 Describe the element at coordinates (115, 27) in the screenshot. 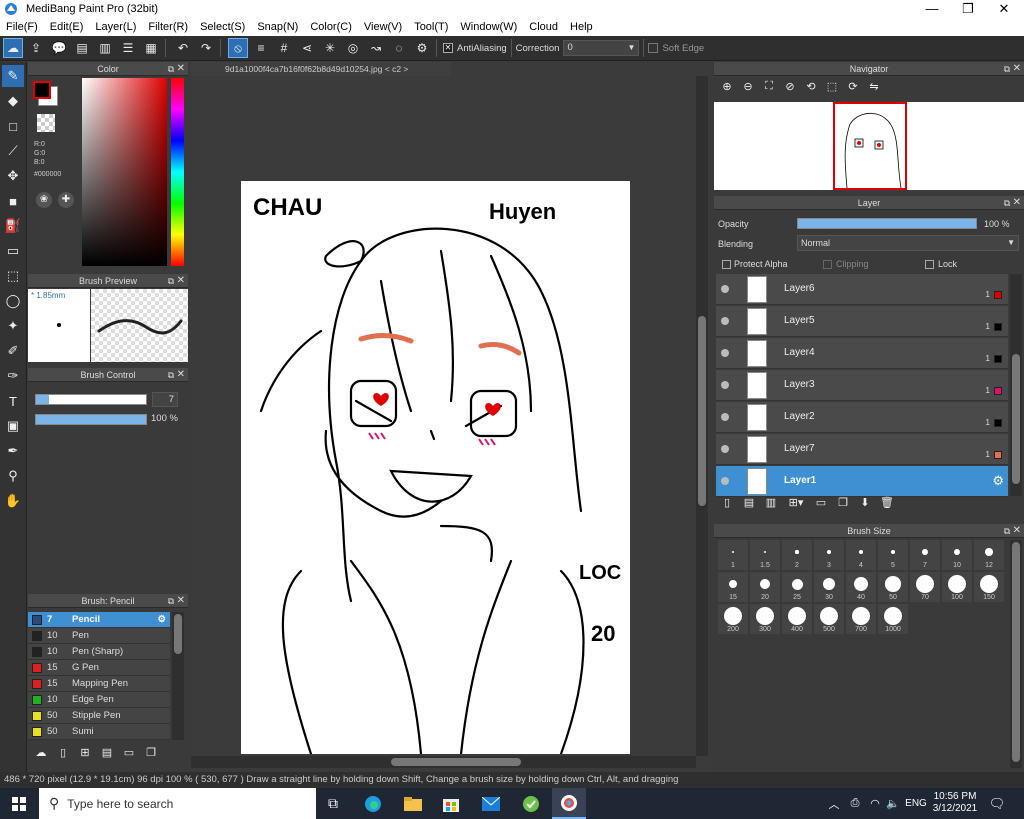

I see `menu-layer: Layer(L)` at that location.